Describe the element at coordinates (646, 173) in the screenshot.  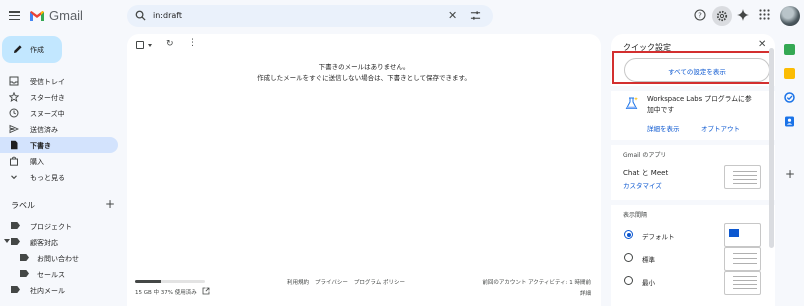
I see `apps-chat-meet-label: Chat と Meet` at that location.